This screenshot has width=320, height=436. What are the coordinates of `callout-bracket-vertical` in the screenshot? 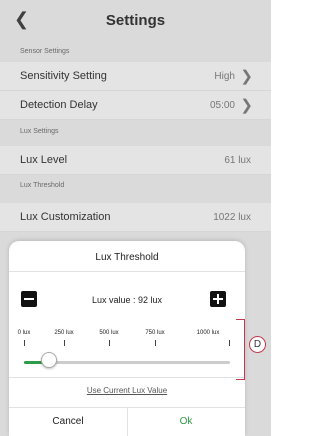 It's located at (244, 349).